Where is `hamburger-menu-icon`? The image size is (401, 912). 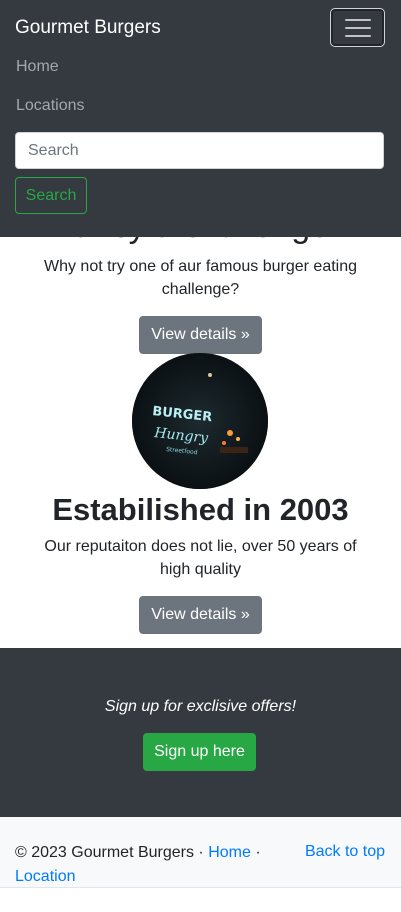 hamburger-menu-icon is located at coordinates (358, 20).